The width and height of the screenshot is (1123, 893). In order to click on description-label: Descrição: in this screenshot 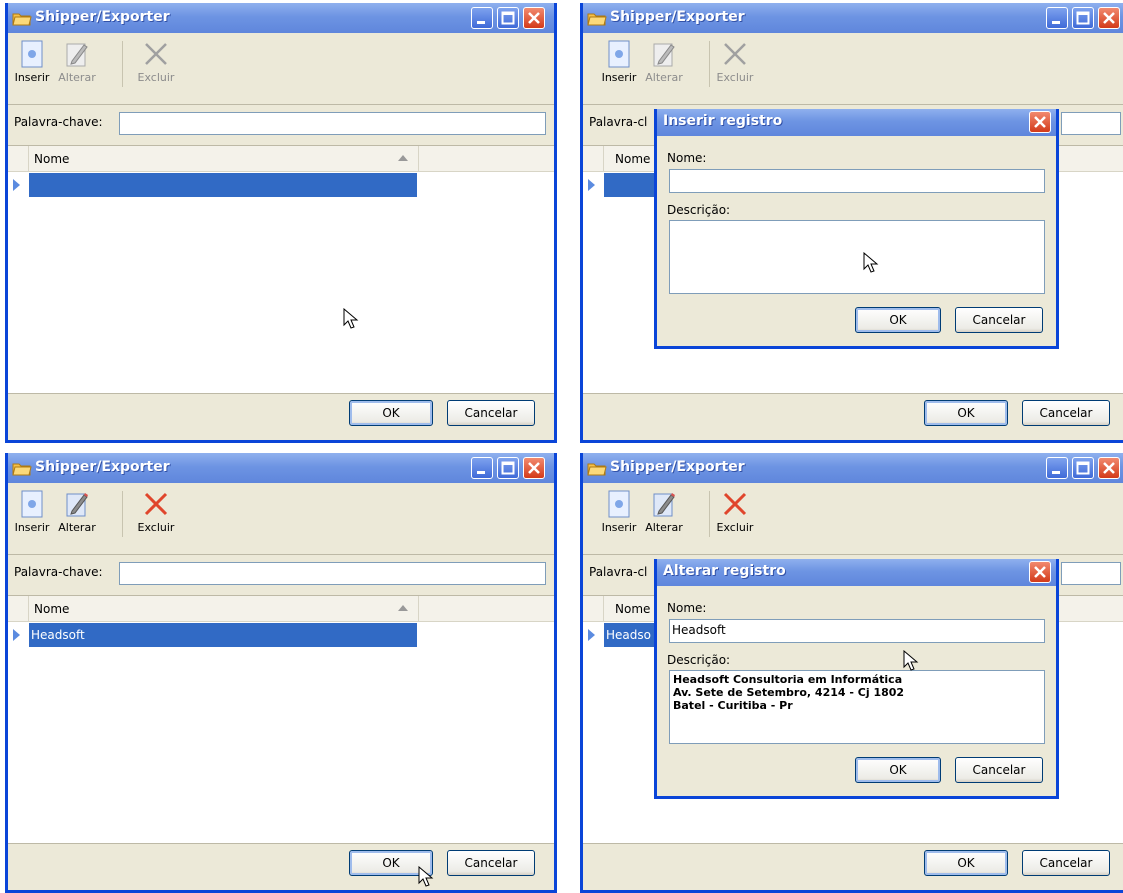, I will do `click(699, 660)`.